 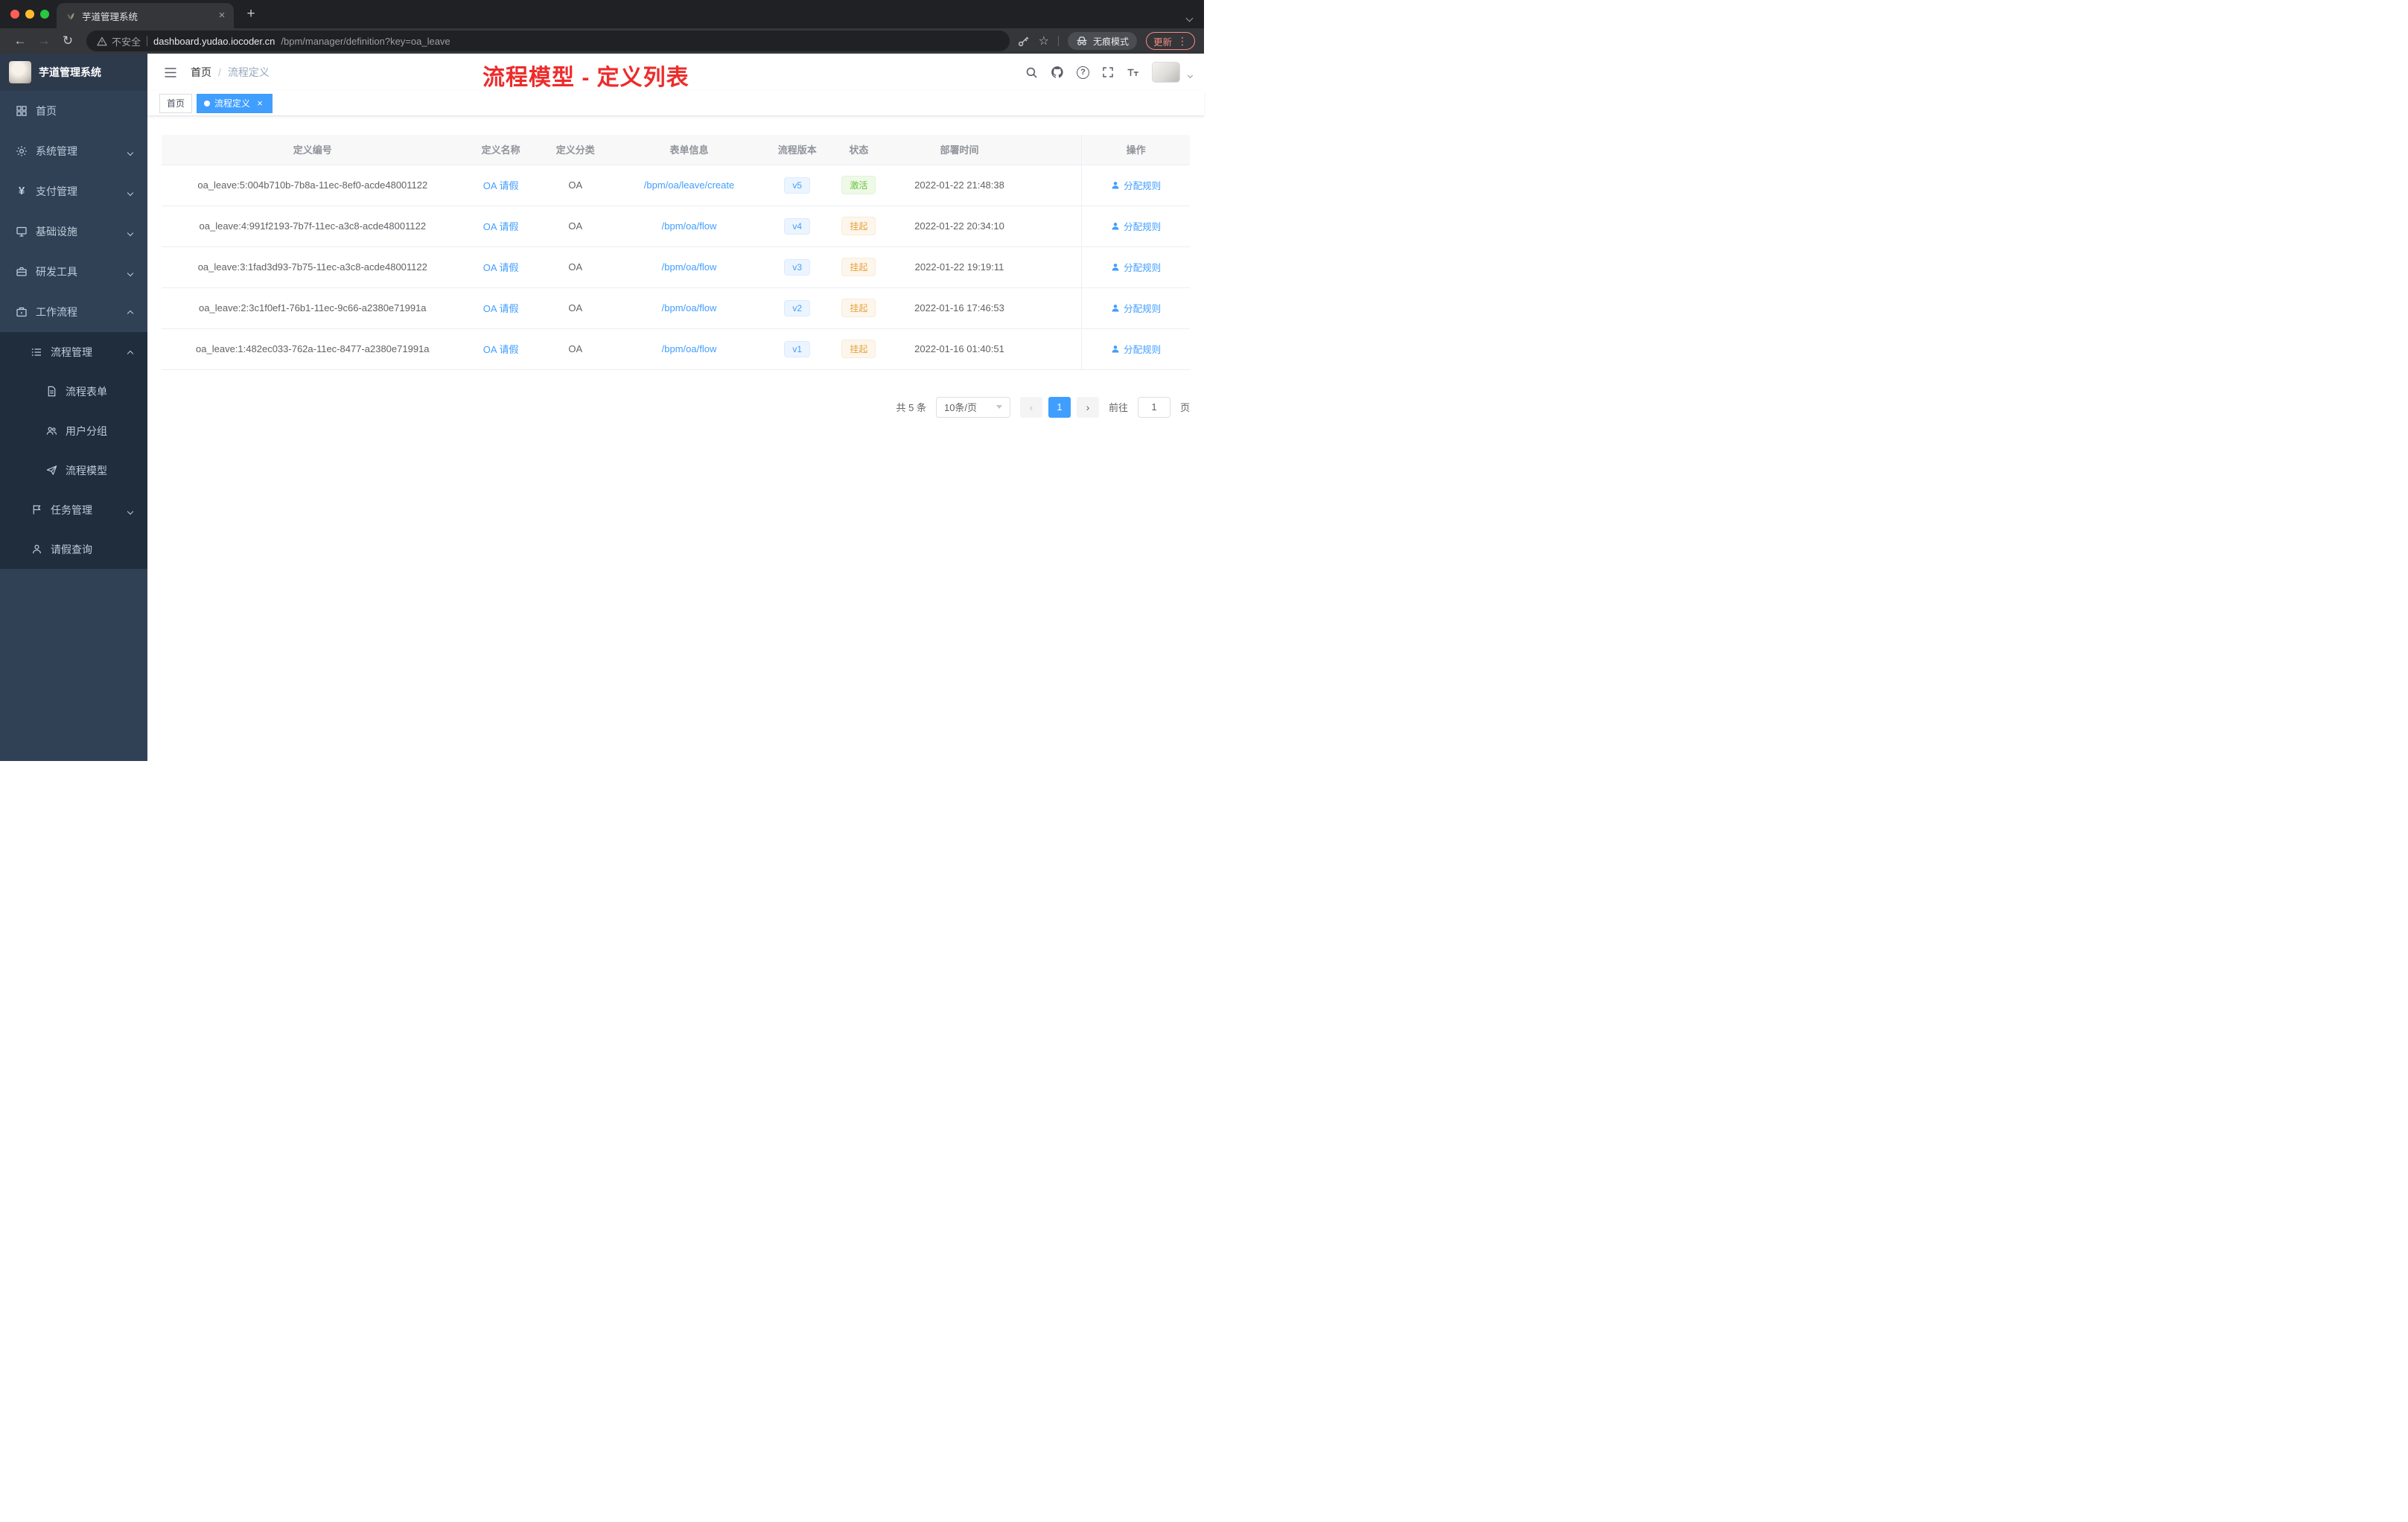 What do you see at coordinates (1030, 407) in the screenshot?
I see `prev-page-button: ‹` at bounding box center [1030, 407].